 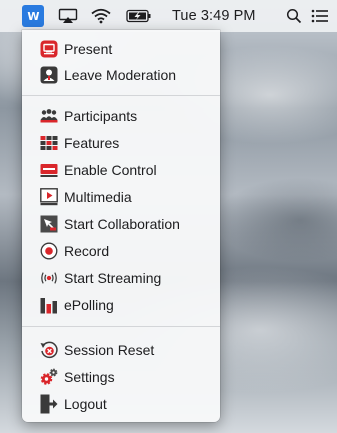 I want to click on vidyo-app-icon: W, so click(x=33, y=16).